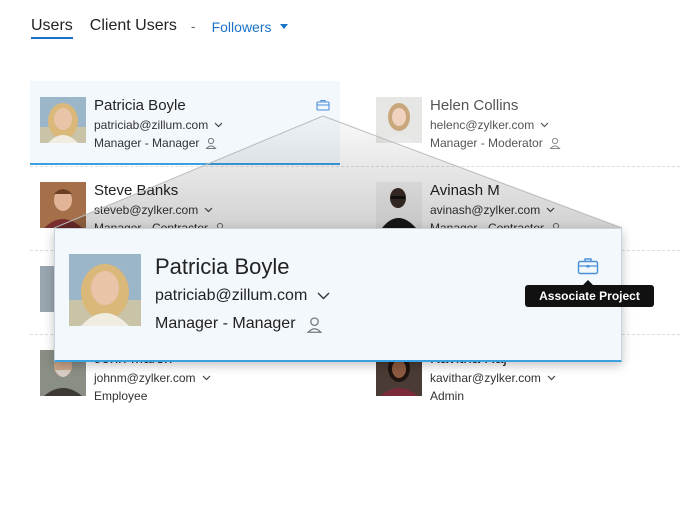  Describe the element at coordinates (492, 210) in the screenshot. I see `user-email: avinash@zylker.com` at that location.